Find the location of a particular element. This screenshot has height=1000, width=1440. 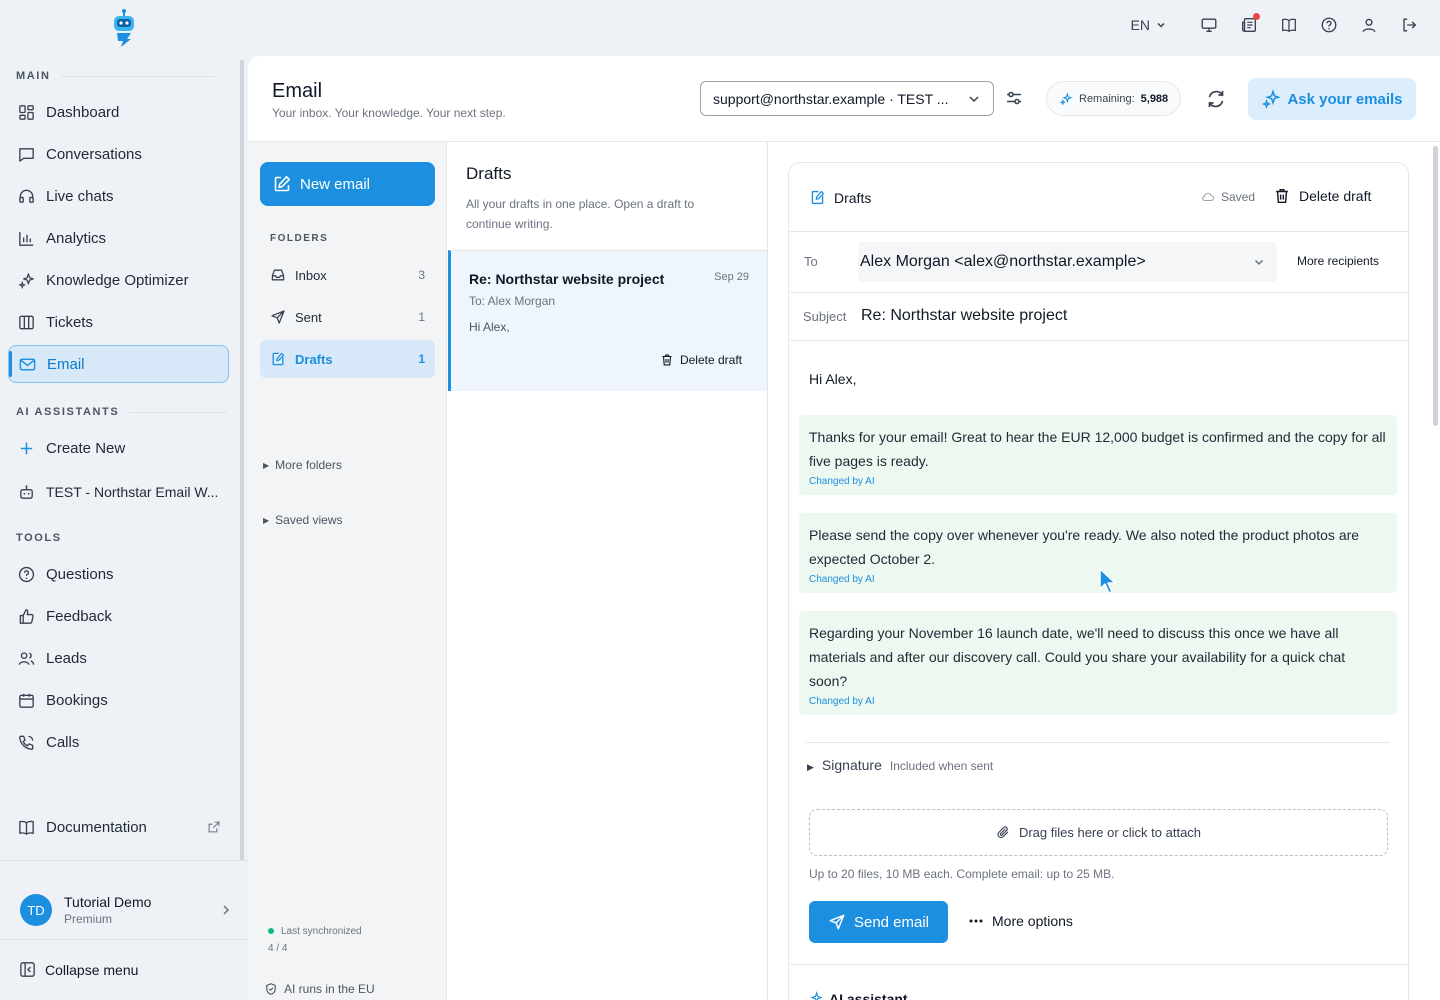

sync-value: 4 / 4 is located at coordinates (278, 948).